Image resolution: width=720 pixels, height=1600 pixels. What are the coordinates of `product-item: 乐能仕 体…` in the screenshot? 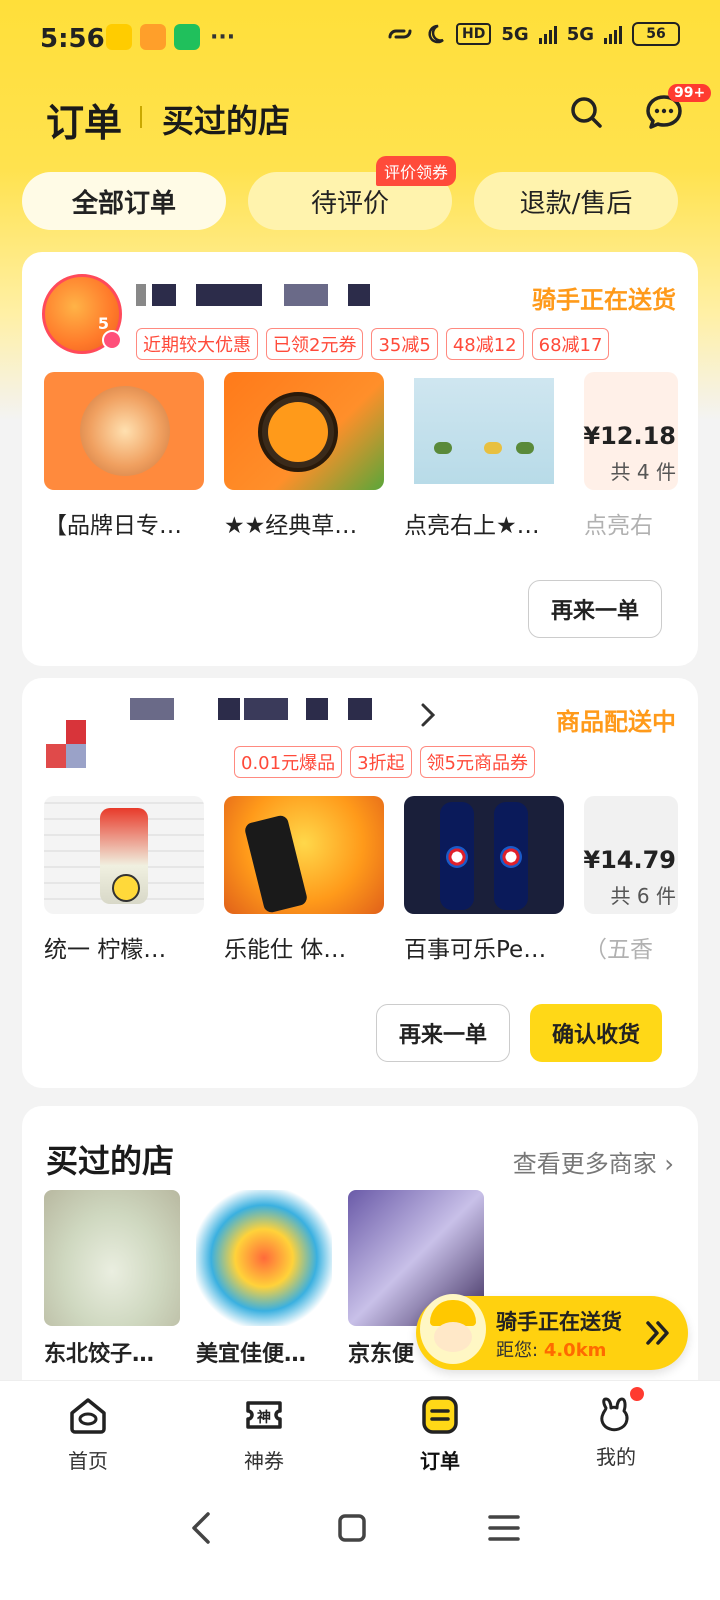 It's located at (304, 880).